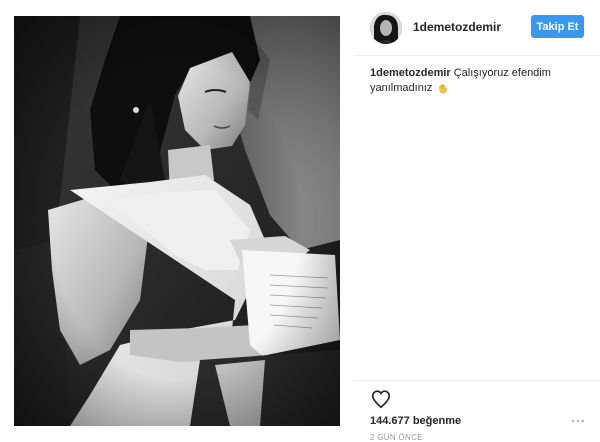 This screenshot has height=442, width=600. What do you see at coordinates (410, 73) in the screenshot?
I see `caption-username: 1demetozdemir` at bounding box center [410, 73].